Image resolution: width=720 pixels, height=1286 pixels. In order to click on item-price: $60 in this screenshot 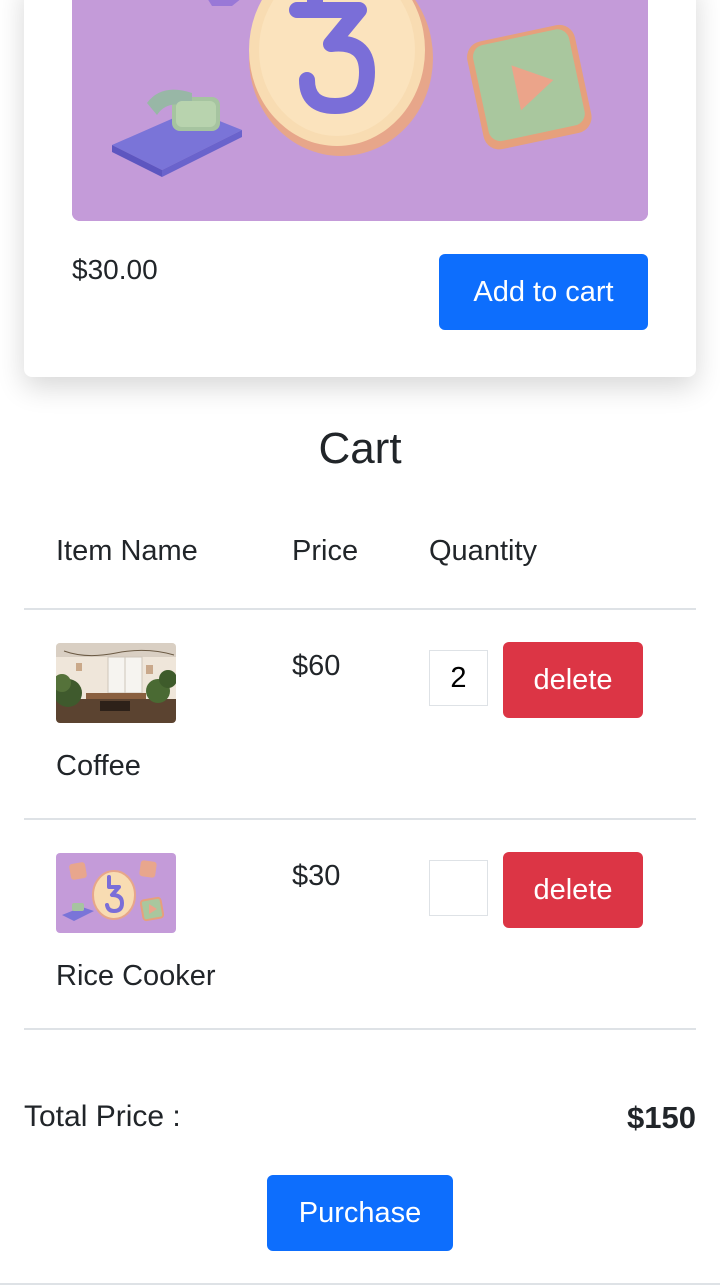, I will do `click(316, 666)`.